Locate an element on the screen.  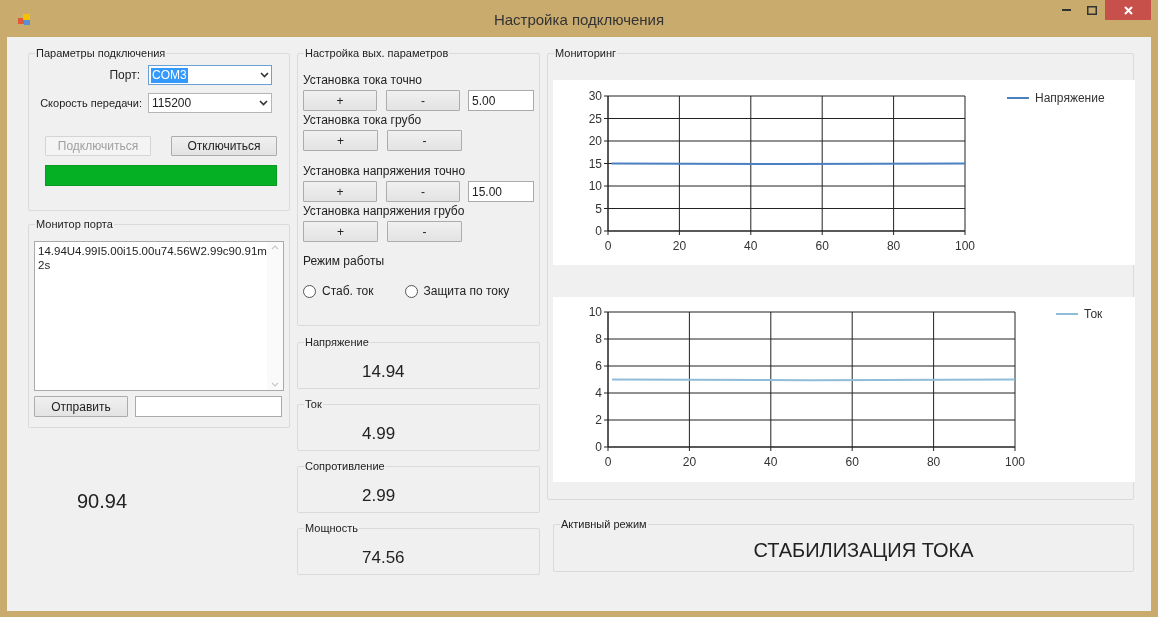
button: Отправить is located at coordinates (81, 406).